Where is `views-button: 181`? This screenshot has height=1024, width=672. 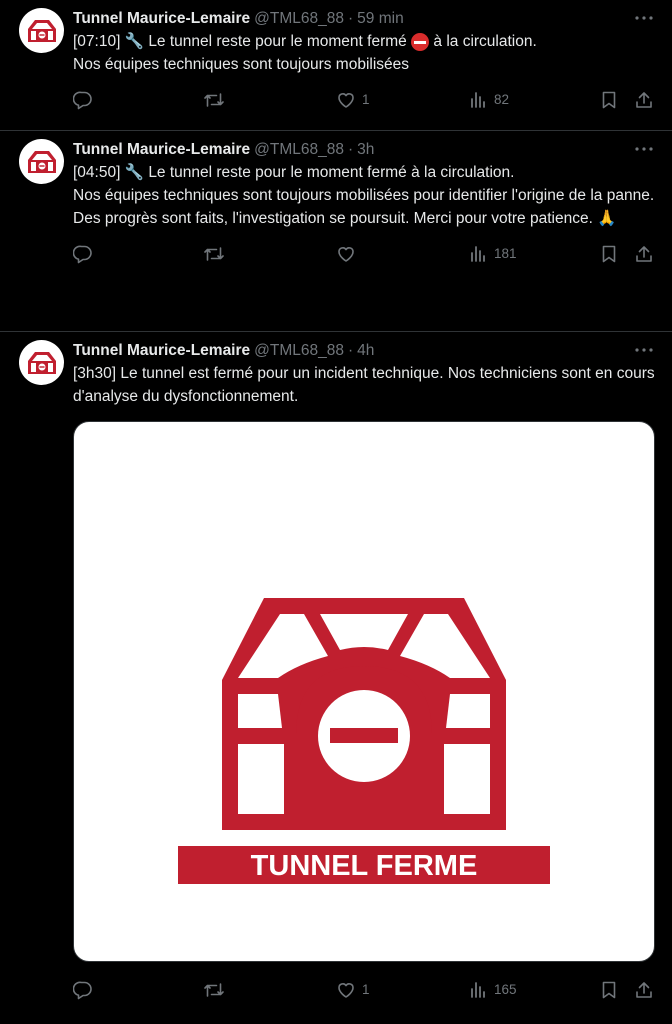
views-button: 181 is located at coordinates (493, 254).